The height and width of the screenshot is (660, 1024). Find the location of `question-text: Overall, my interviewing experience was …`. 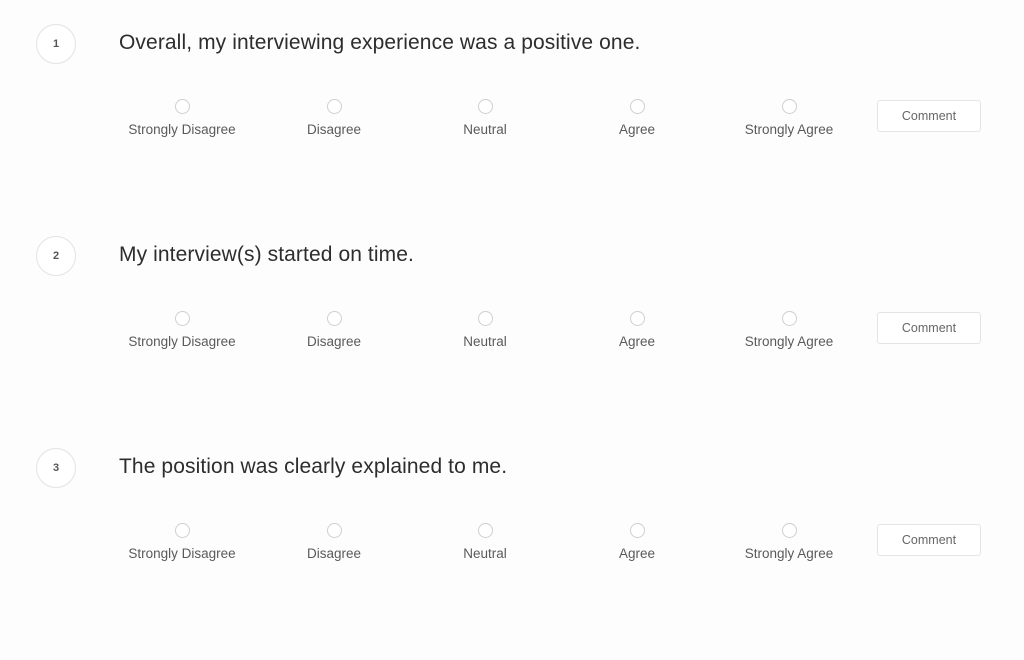

question-text: Overall, my interviewing experience was … is located at coordinates (380, 42).